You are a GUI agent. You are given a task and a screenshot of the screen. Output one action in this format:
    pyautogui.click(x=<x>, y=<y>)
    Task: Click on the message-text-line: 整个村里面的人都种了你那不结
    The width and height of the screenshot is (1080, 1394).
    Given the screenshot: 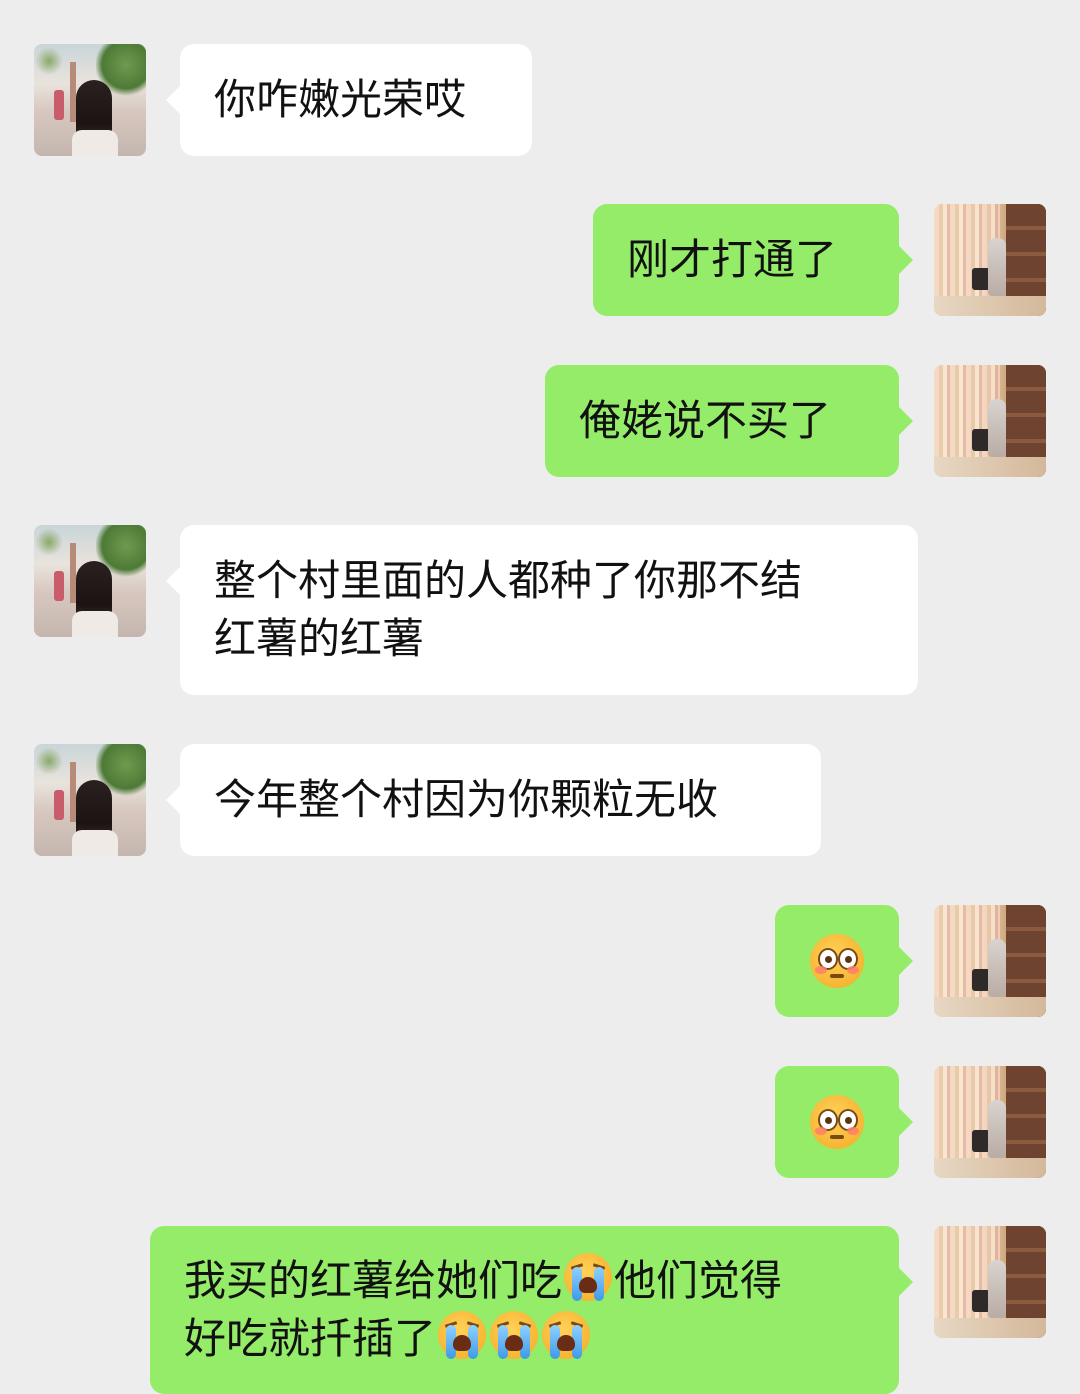 What is the action you would take?
    pyautogui.click(x=508, y=580)
    